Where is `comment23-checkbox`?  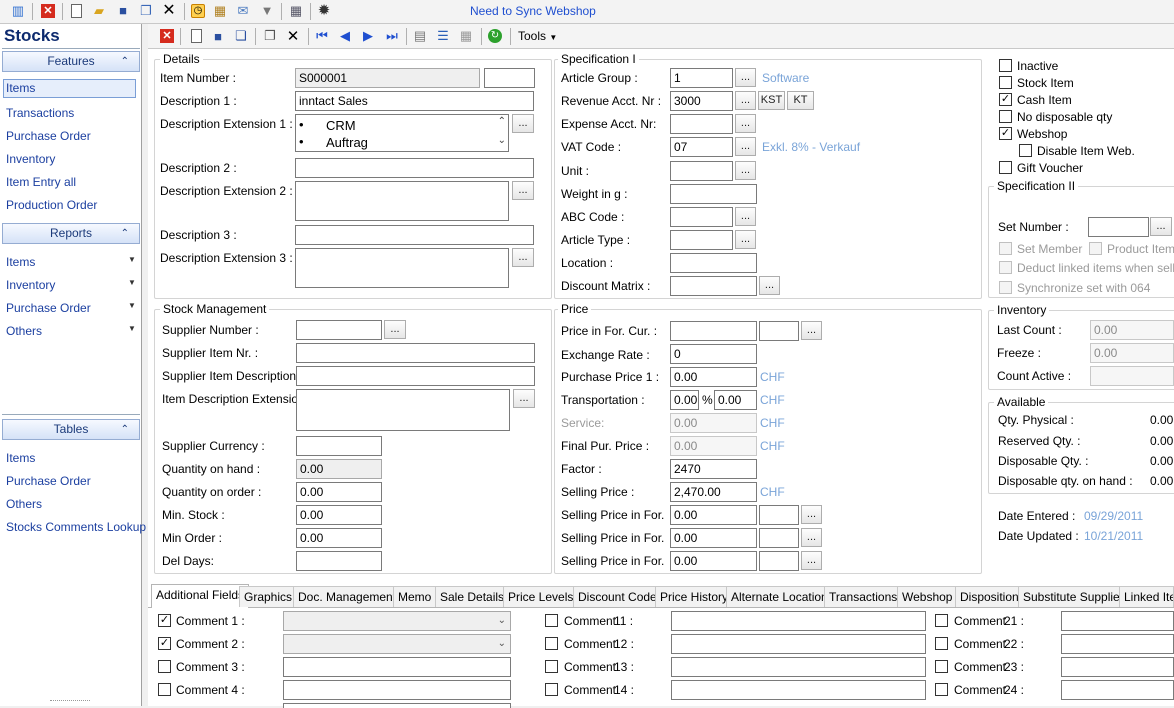 comment23-checkbox is located at coordinates (941, 666).